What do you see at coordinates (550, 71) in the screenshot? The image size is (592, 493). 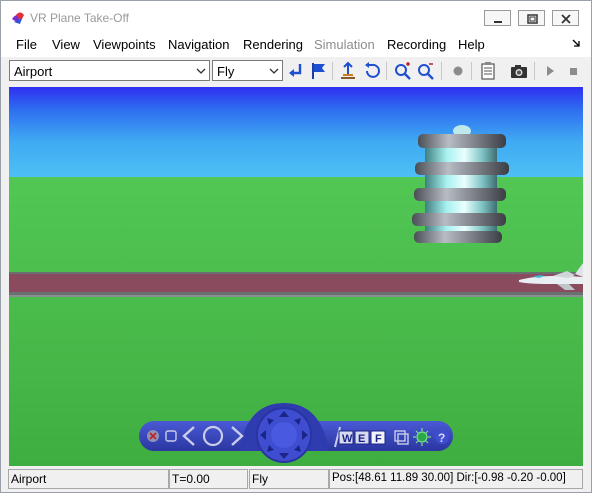 I see `play-icon` at bounding box center [550, 71].